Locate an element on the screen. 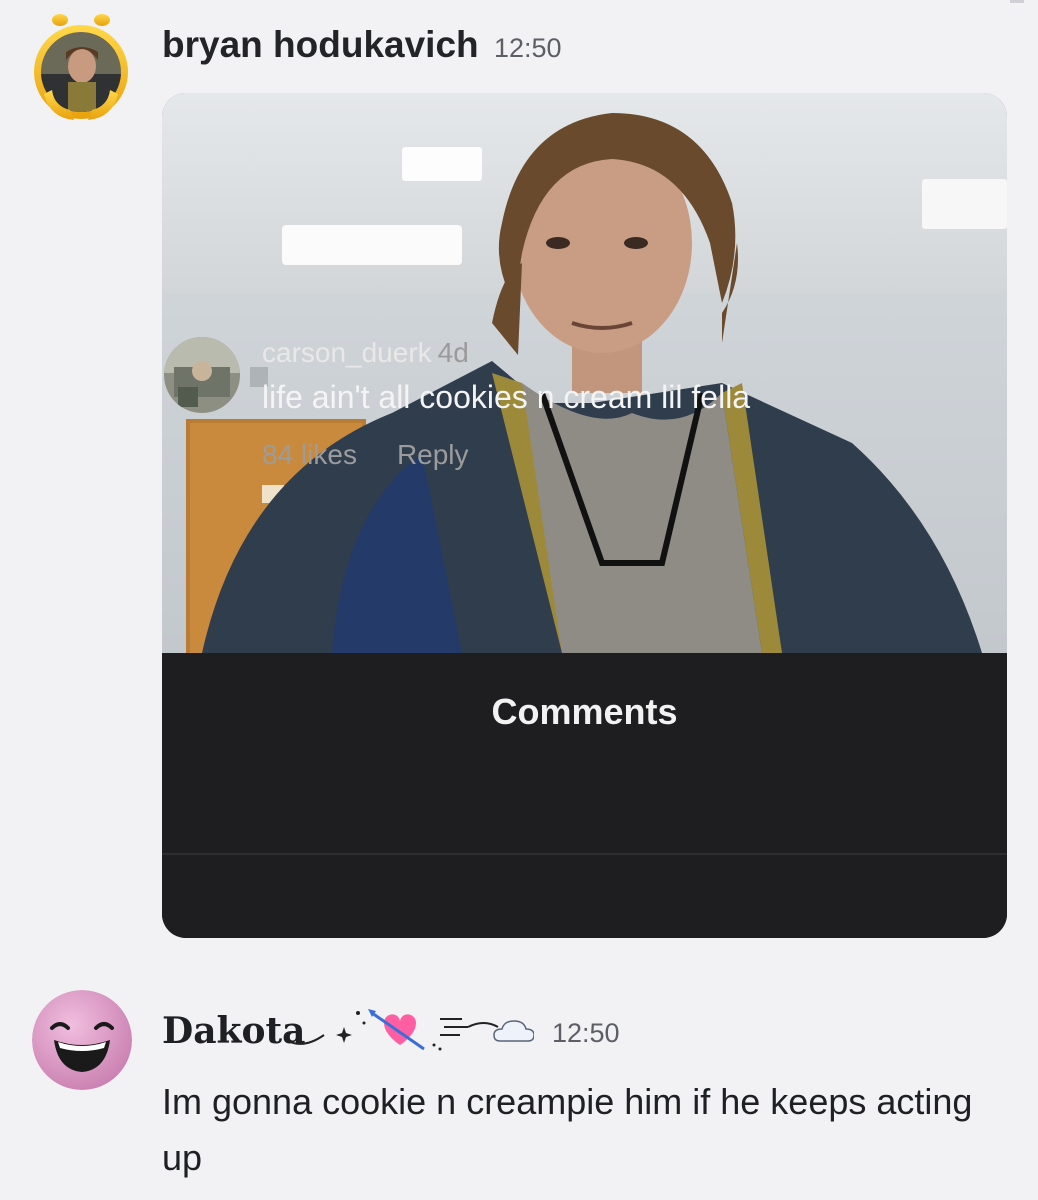 The image size is (1038, 1200). wind-icon is located at coordinates (465, 1034).